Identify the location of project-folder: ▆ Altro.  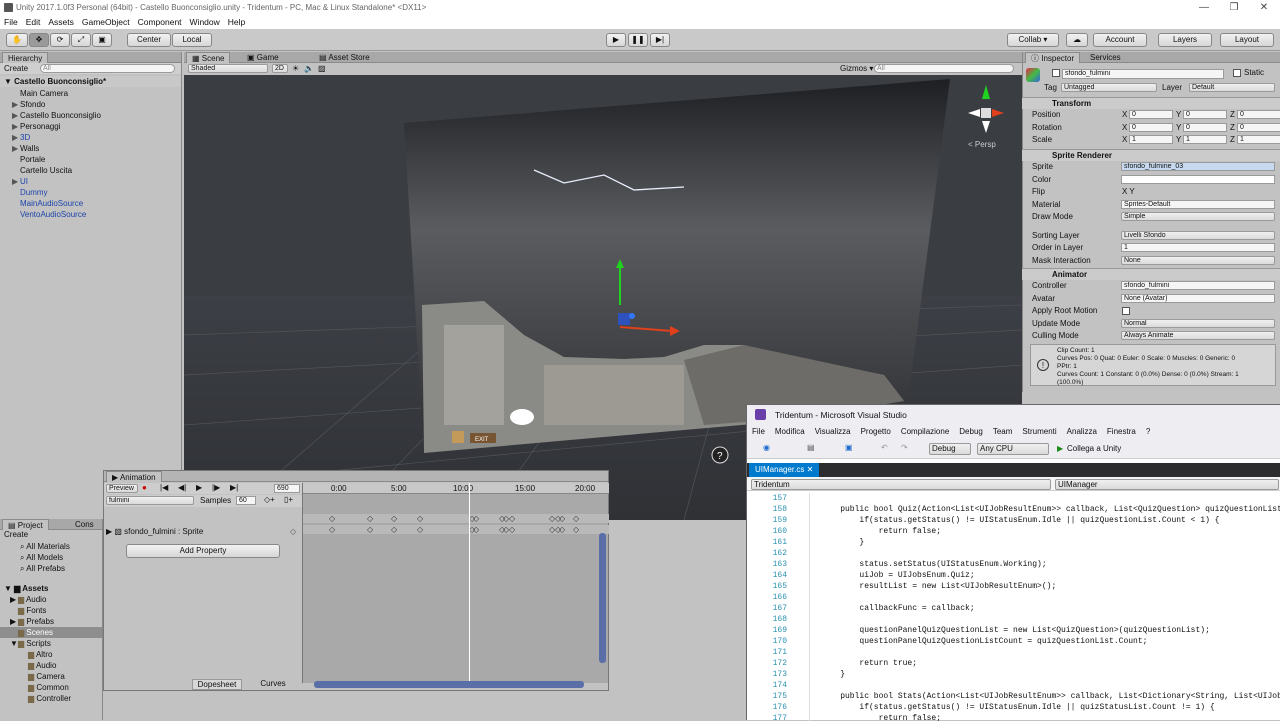
(51, 654).